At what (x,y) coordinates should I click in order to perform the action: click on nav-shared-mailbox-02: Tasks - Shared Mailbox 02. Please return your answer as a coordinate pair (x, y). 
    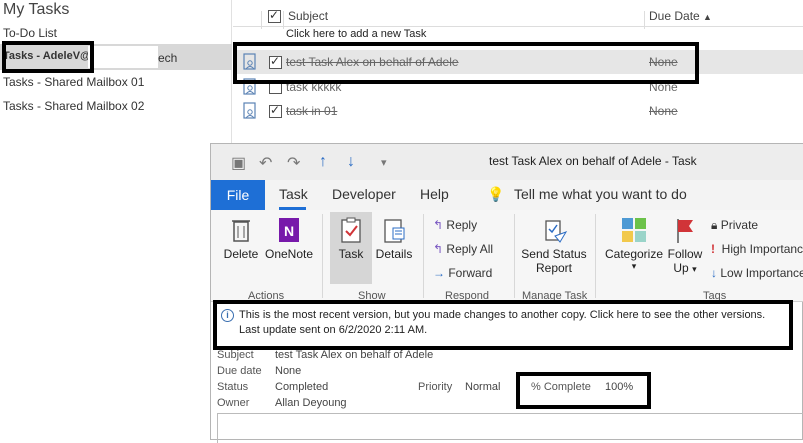
    Looking at the image, I should click on (73, 106).